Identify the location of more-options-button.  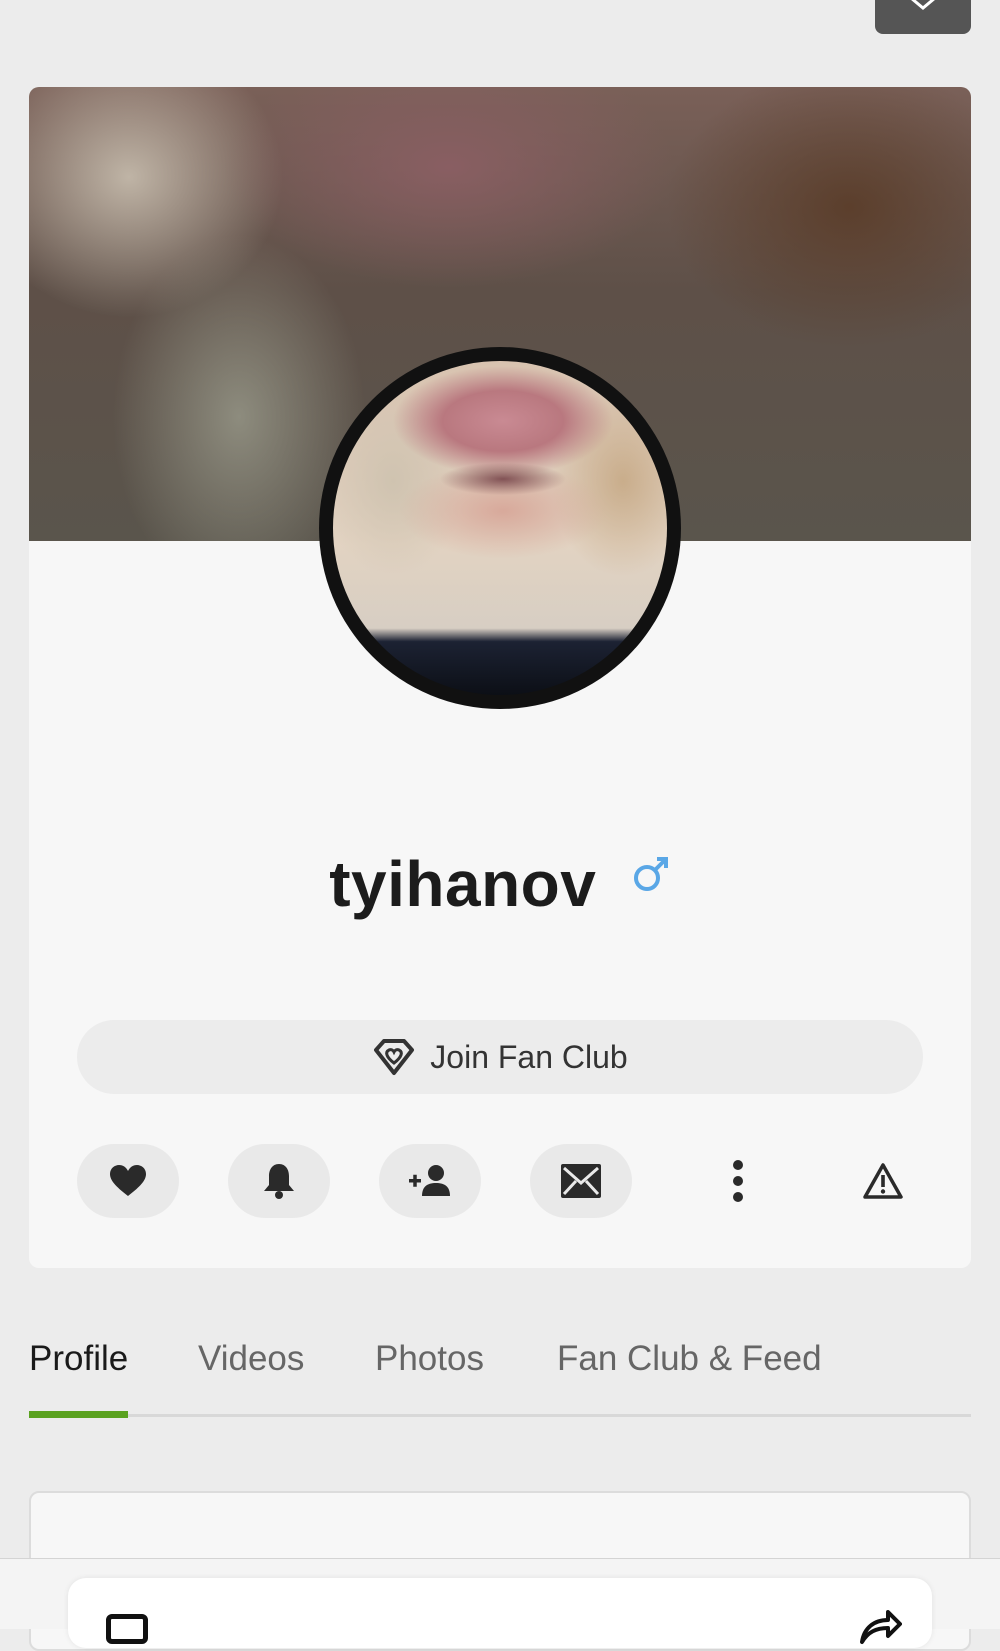
(738, 1181).